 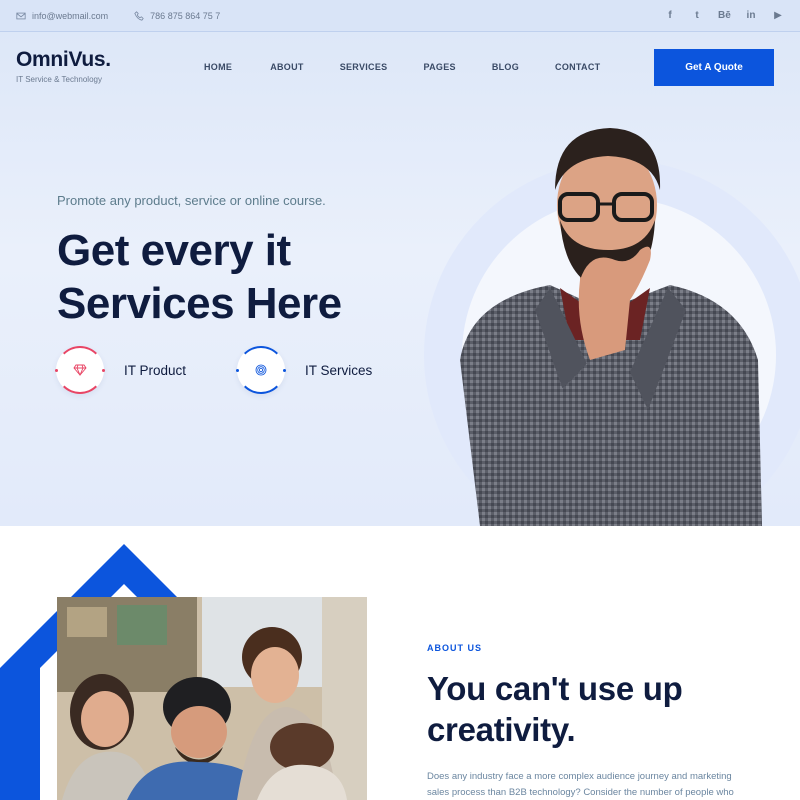 I want to click on youtube-icon: ▶, so click(x=778, y=15).